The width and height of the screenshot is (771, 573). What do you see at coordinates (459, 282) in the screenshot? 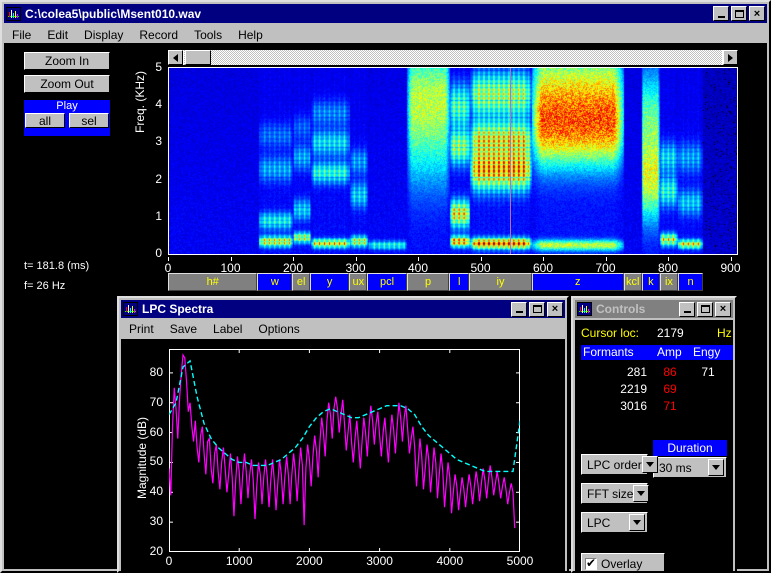
I see `phoneme-segment: l` at bounding box center [459, 282].